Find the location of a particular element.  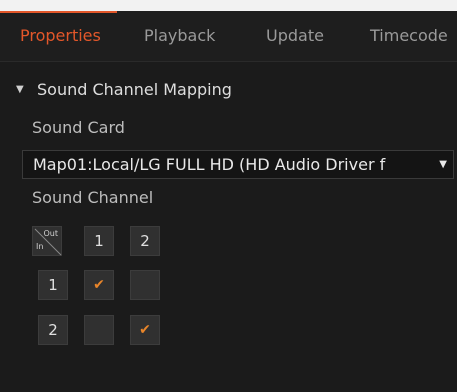

corner-out-label: Out is located at coordinates (50, 233).